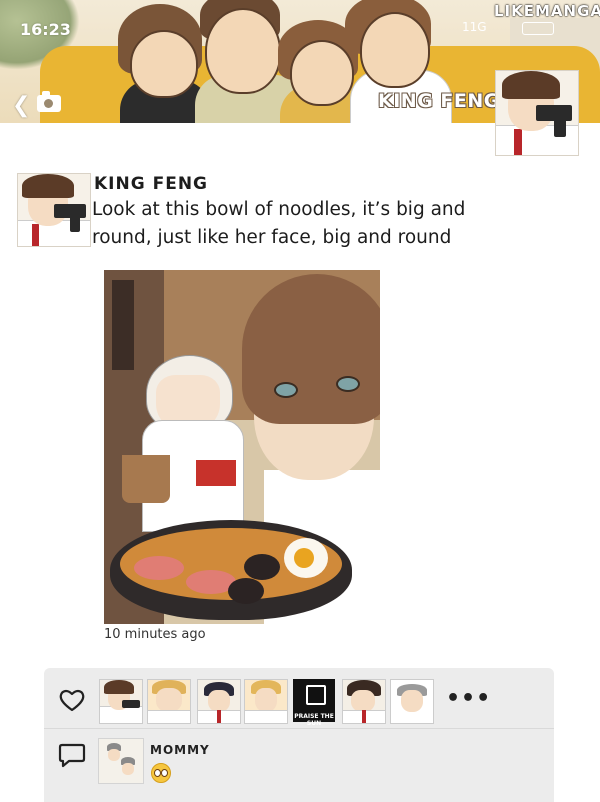  Describe the element at coordinates (54, 210) in the screenshot. I see `post-author-avatar` at that location.